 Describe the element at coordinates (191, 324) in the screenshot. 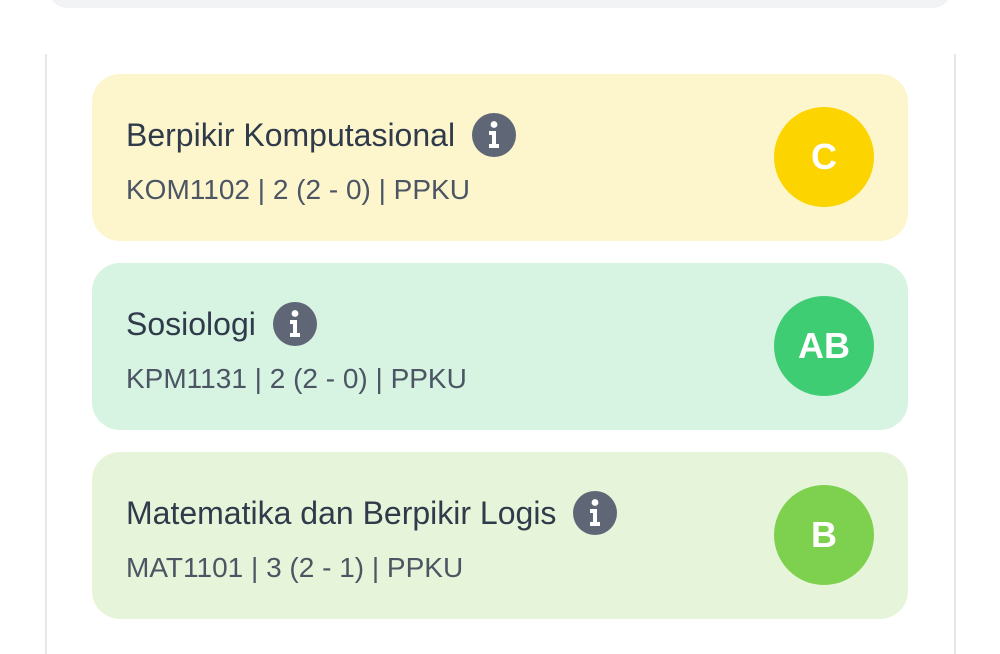

I see `course-title: Sosiologi` at that location.